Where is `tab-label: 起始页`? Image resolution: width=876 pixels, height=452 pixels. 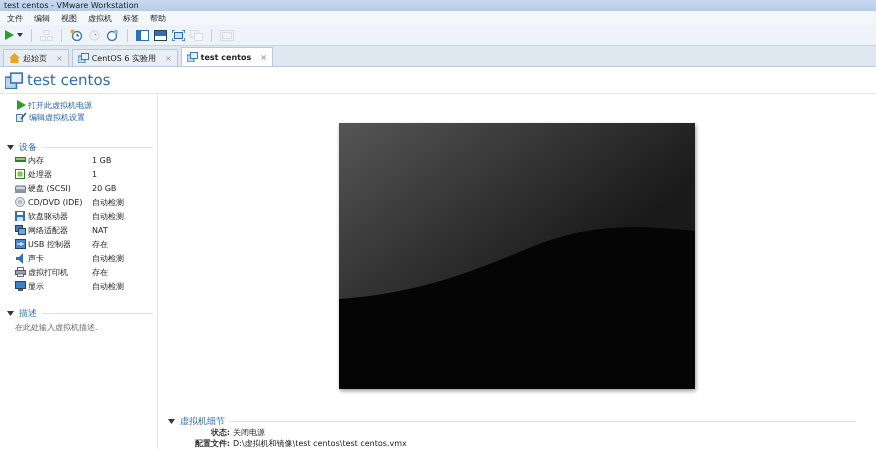 tab-label: 起始页 is located at coordinates (35, 58).